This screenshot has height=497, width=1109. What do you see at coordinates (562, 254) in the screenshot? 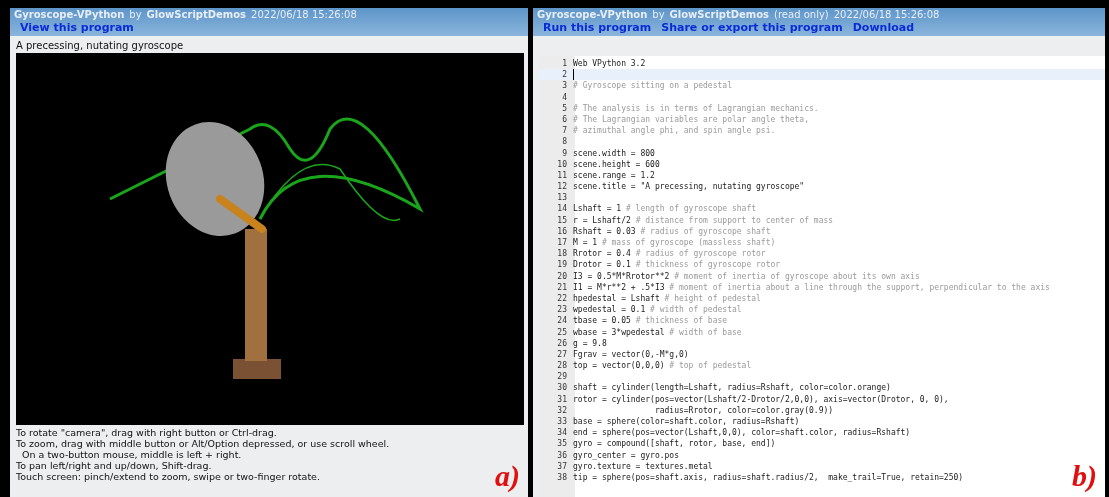
I see `line-number: 18` at bounding box center [562, 254].